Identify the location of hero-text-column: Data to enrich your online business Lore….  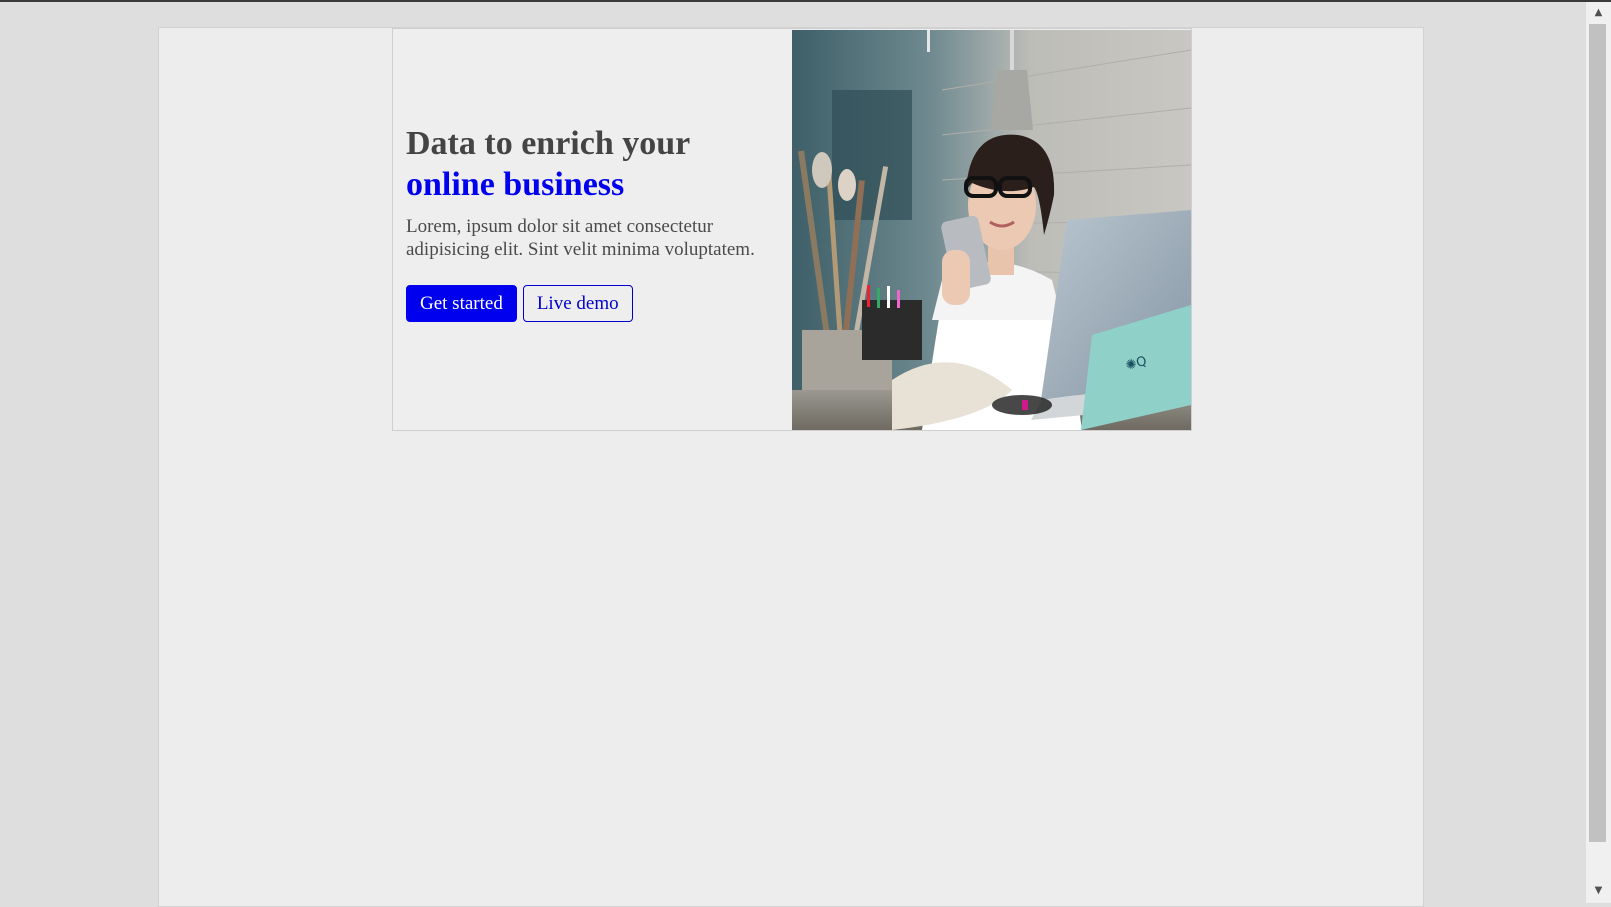
(592, 229).